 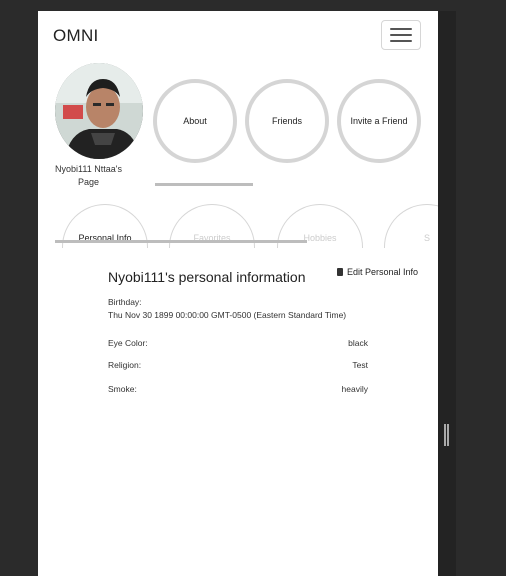 I want to click on nav-label: About, so click(x=195, y=121).